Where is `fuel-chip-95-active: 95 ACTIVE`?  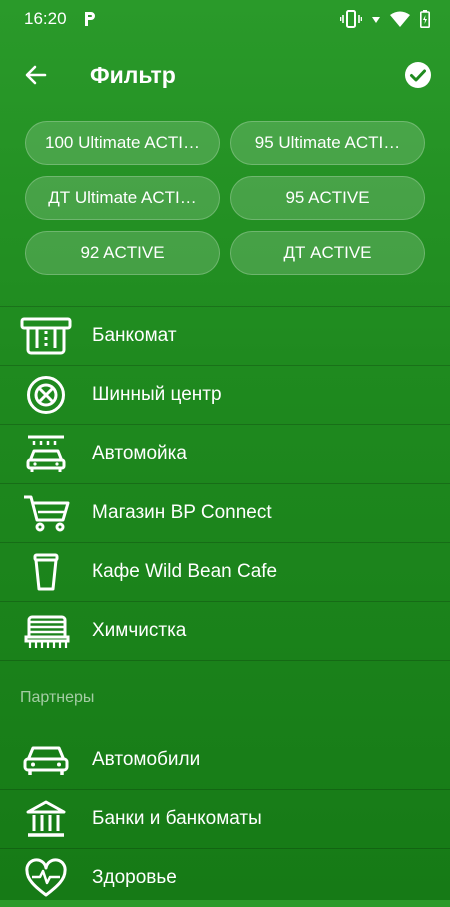
fuel-chip-95-active: 95 ACTIVE is located at coordinates (327, 198).